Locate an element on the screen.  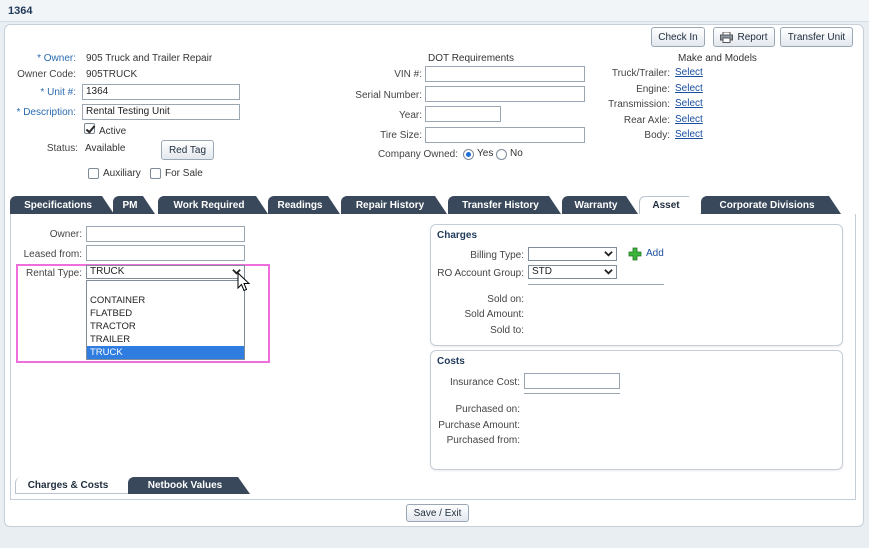
save-exit-label: Save / Exit is located at coordinates (437, 513).